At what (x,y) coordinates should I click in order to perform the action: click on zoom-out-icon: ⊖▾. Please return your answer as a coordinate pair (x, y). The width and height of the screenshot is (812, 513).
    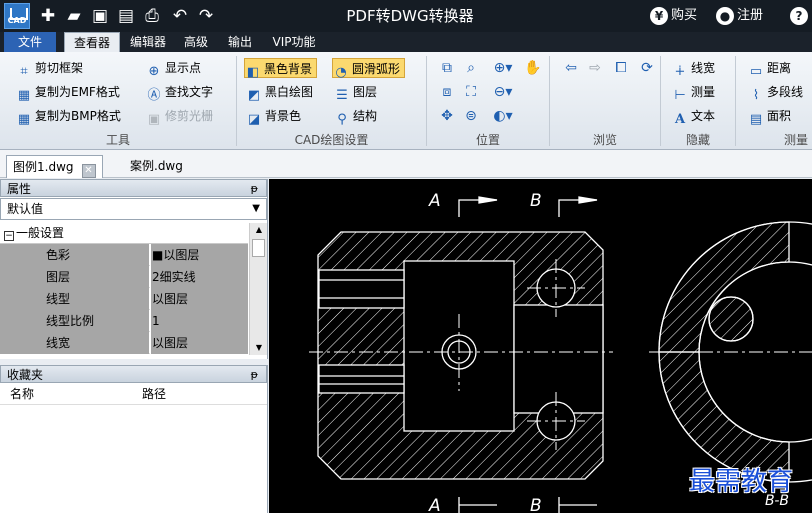
    Looking at the image, I should click on (503, 92).